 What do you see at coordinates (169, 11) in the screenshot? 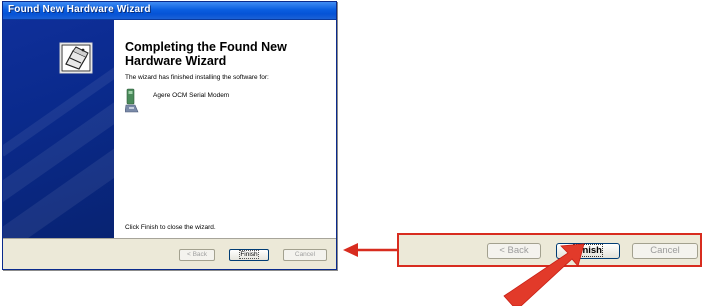
I see `title-bar: Found New Hardware Wizard` at bounding box center [169, 11].